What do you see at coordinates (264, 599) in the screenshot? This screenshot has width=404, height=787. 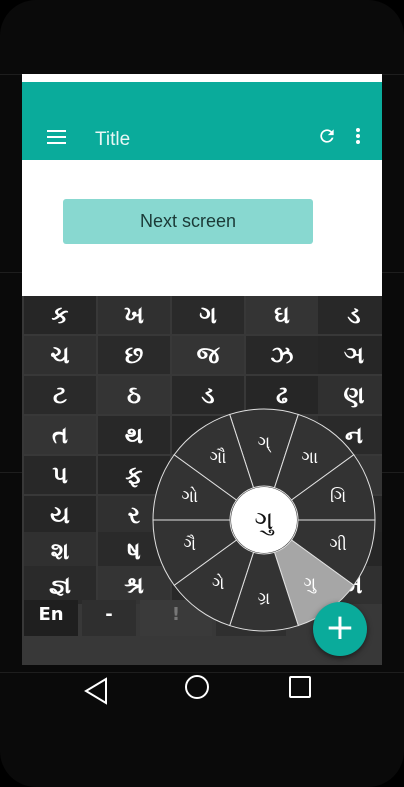 I see `wheel-segment-label: ગ્ર` at bounding box center [264, 599].